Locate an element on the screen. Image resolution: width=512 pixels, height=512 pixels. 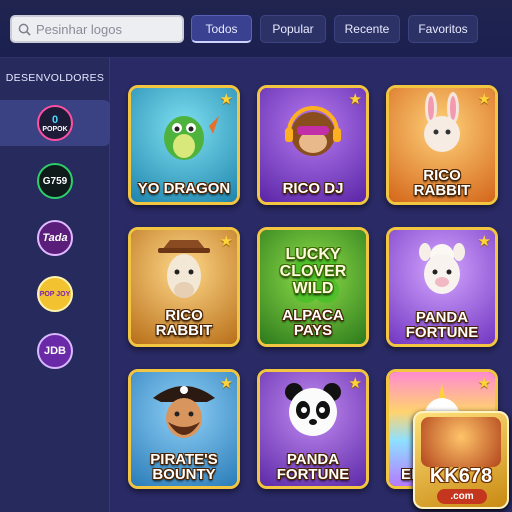
provider-popjoy: POP JOY is located at coordinates (55, 294).